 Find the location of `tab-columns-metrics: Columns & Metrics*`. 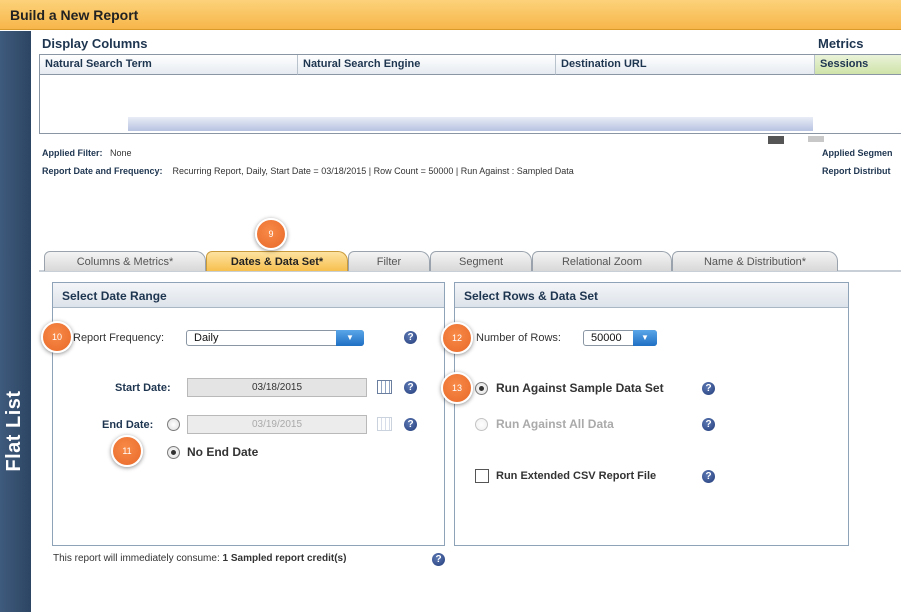

tab-columns-metrics: Columns & Metrics* is located at coordinates (125, 261).